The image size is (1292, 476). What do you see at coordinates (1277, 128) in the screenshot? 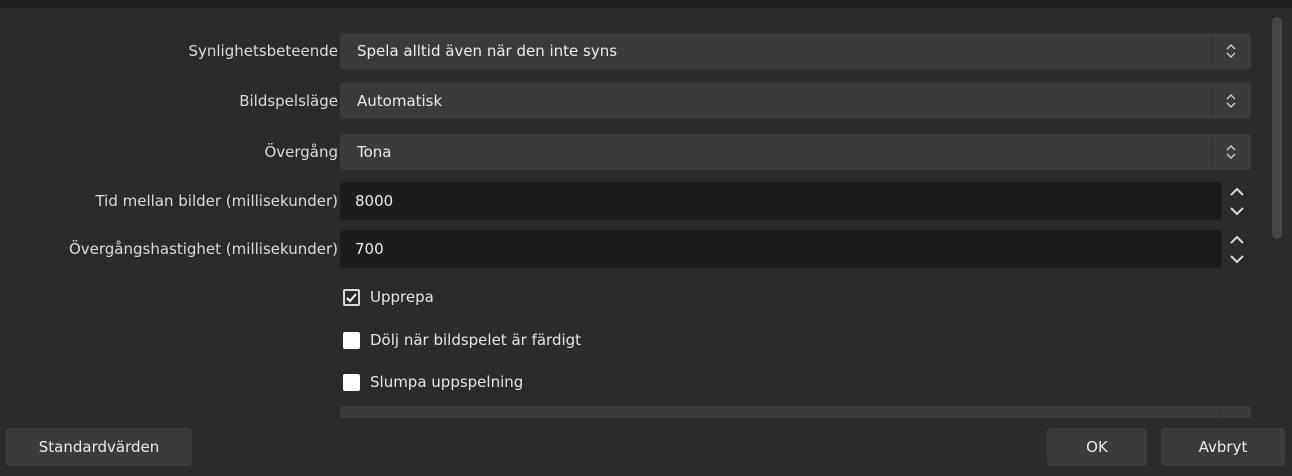
I see `scrollbar-thumb` at bounding box center [1277, 128].